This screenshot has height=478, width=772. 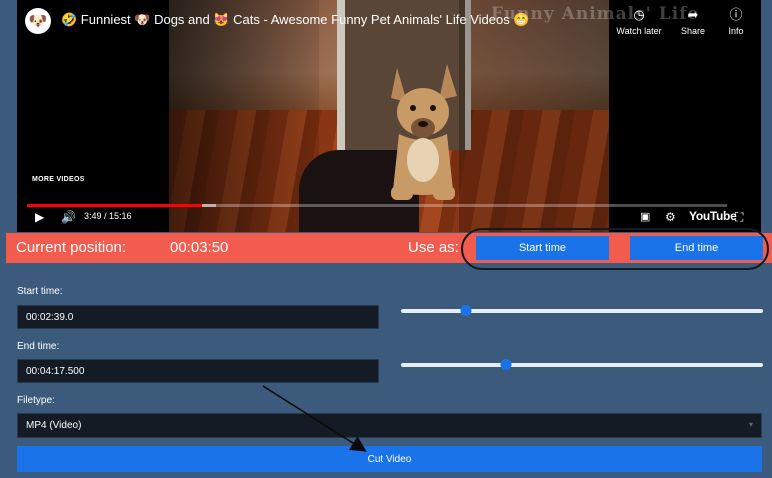 I want to click on annotation-circle, so click(x=615, y=249).